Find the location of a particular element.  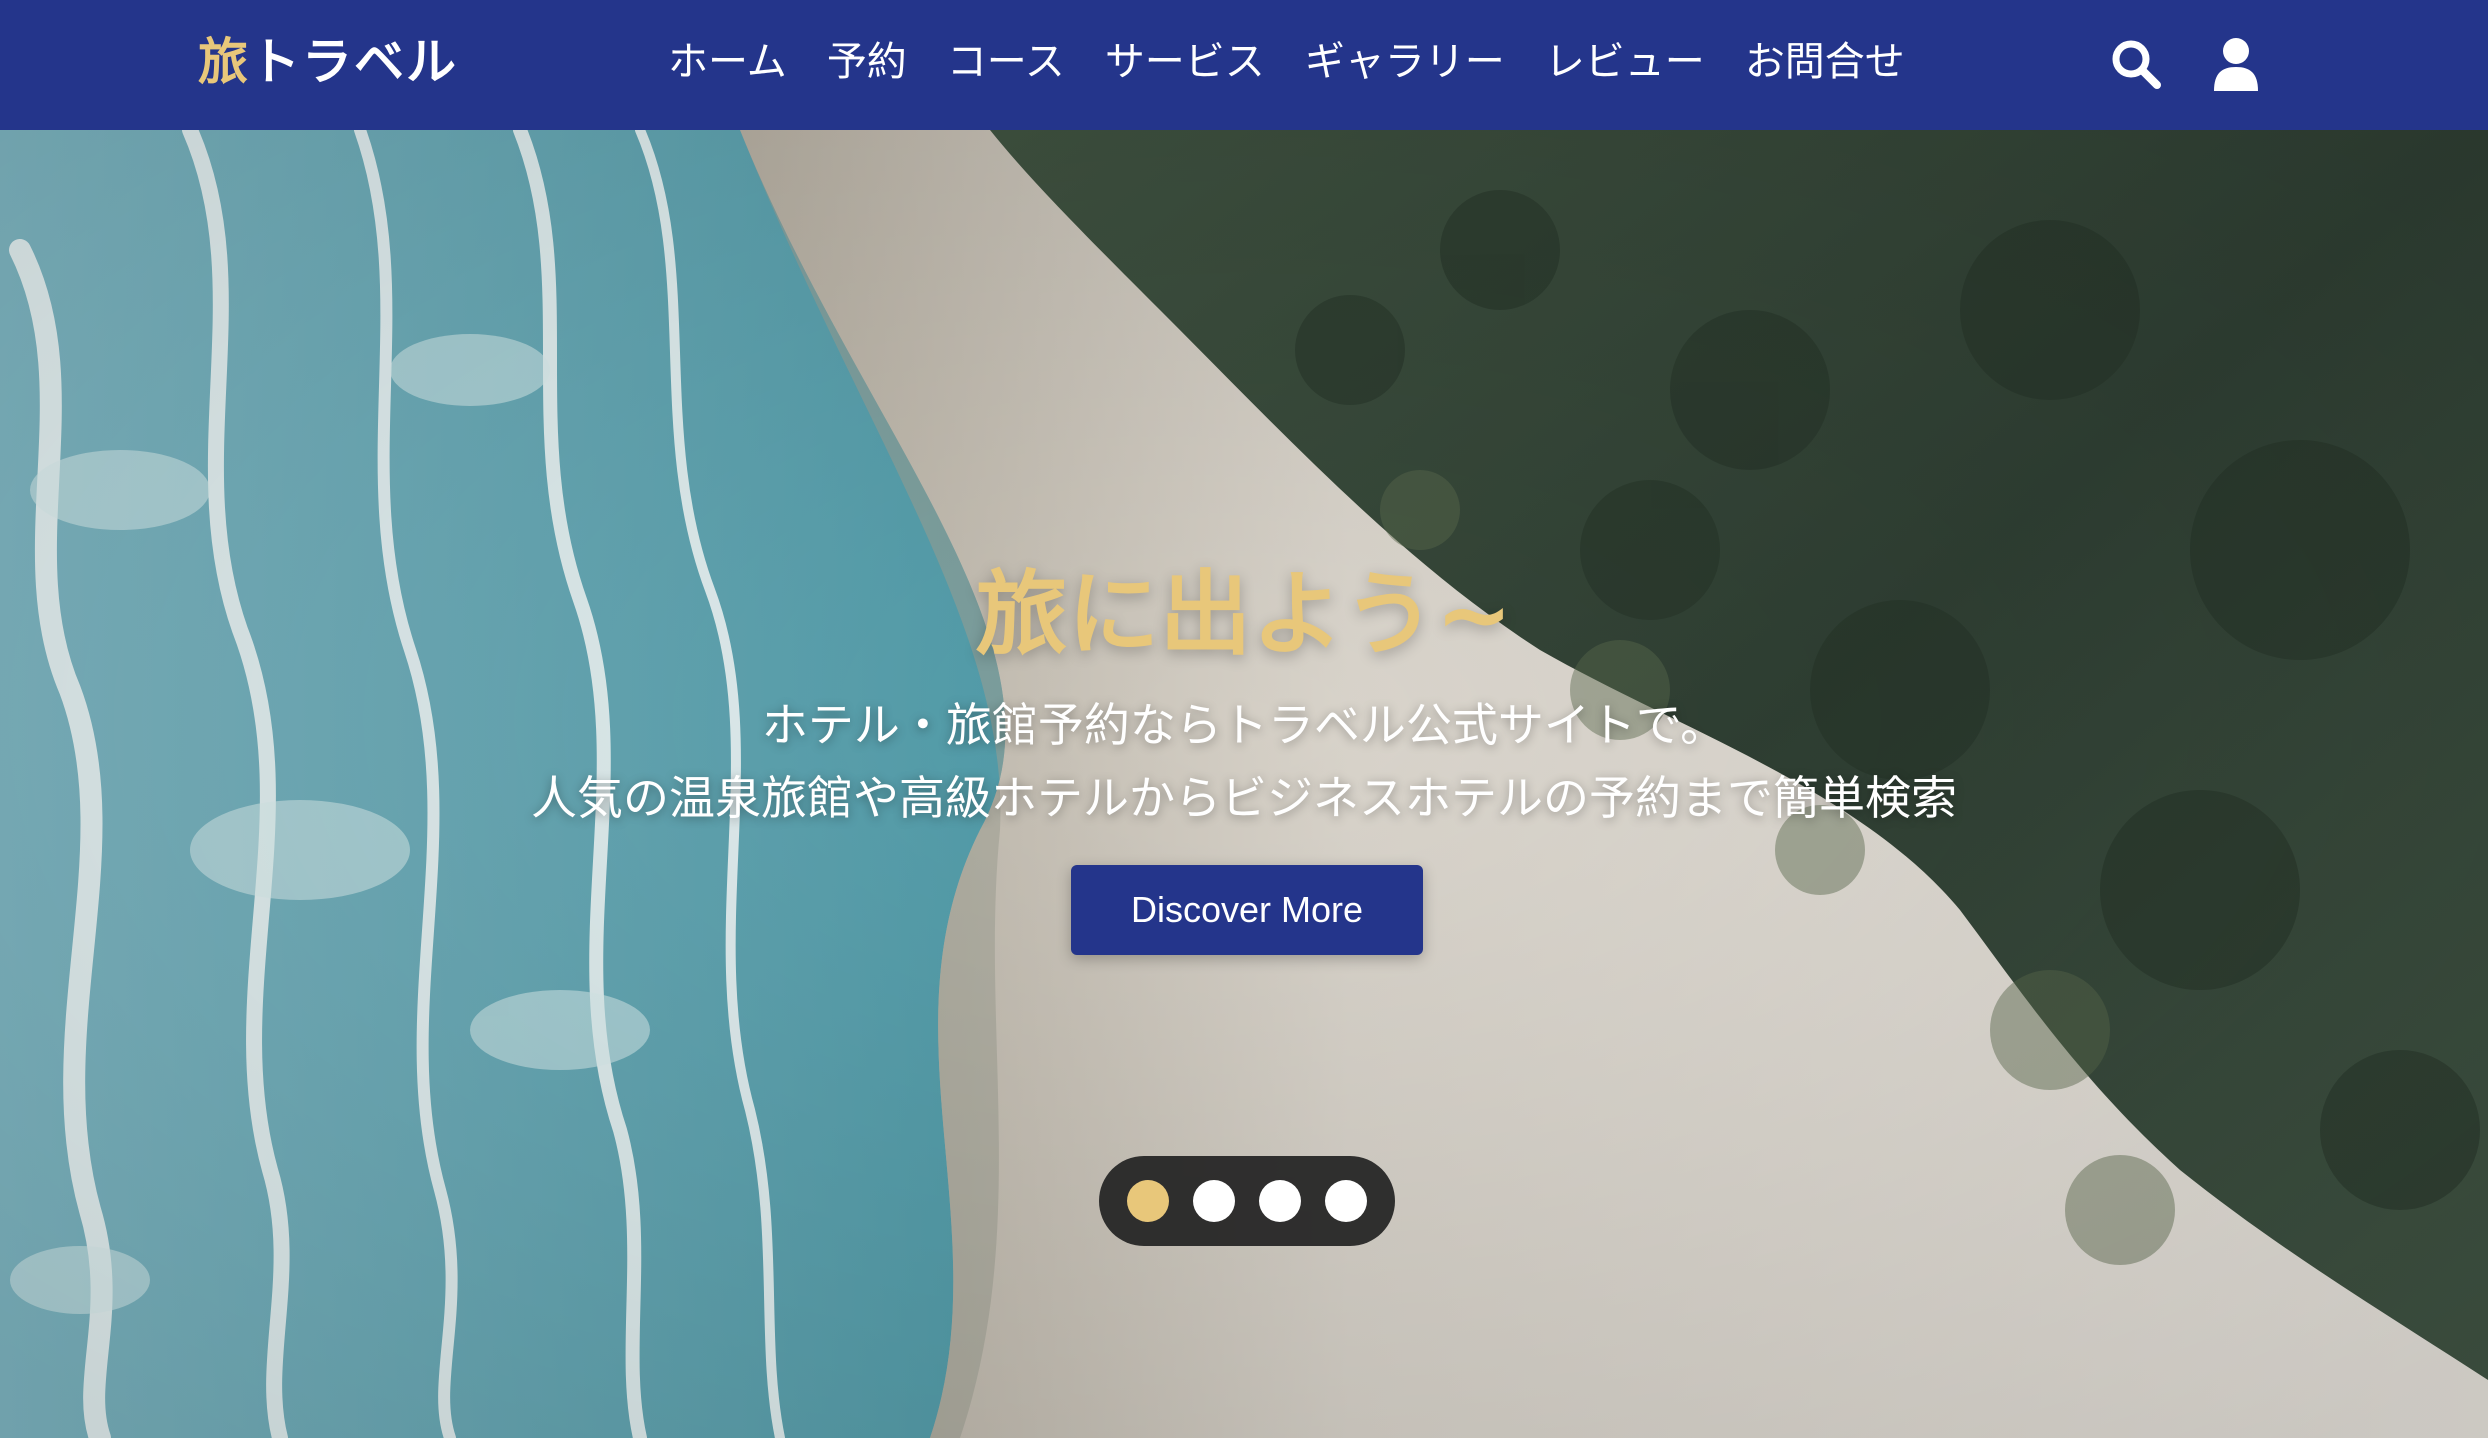

top-navbar: 旅トラベル ホーム 予約 コース サービス ギャラリー レビュー お問合せ is located at coordinates (1244, 65).